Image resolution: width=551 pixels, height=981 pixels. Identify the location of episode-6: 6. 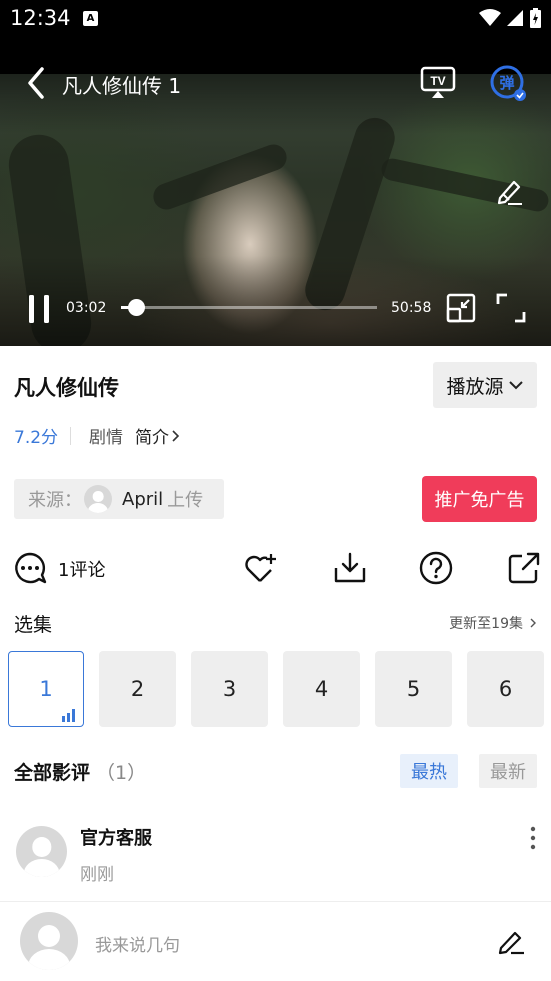
(505, 689).